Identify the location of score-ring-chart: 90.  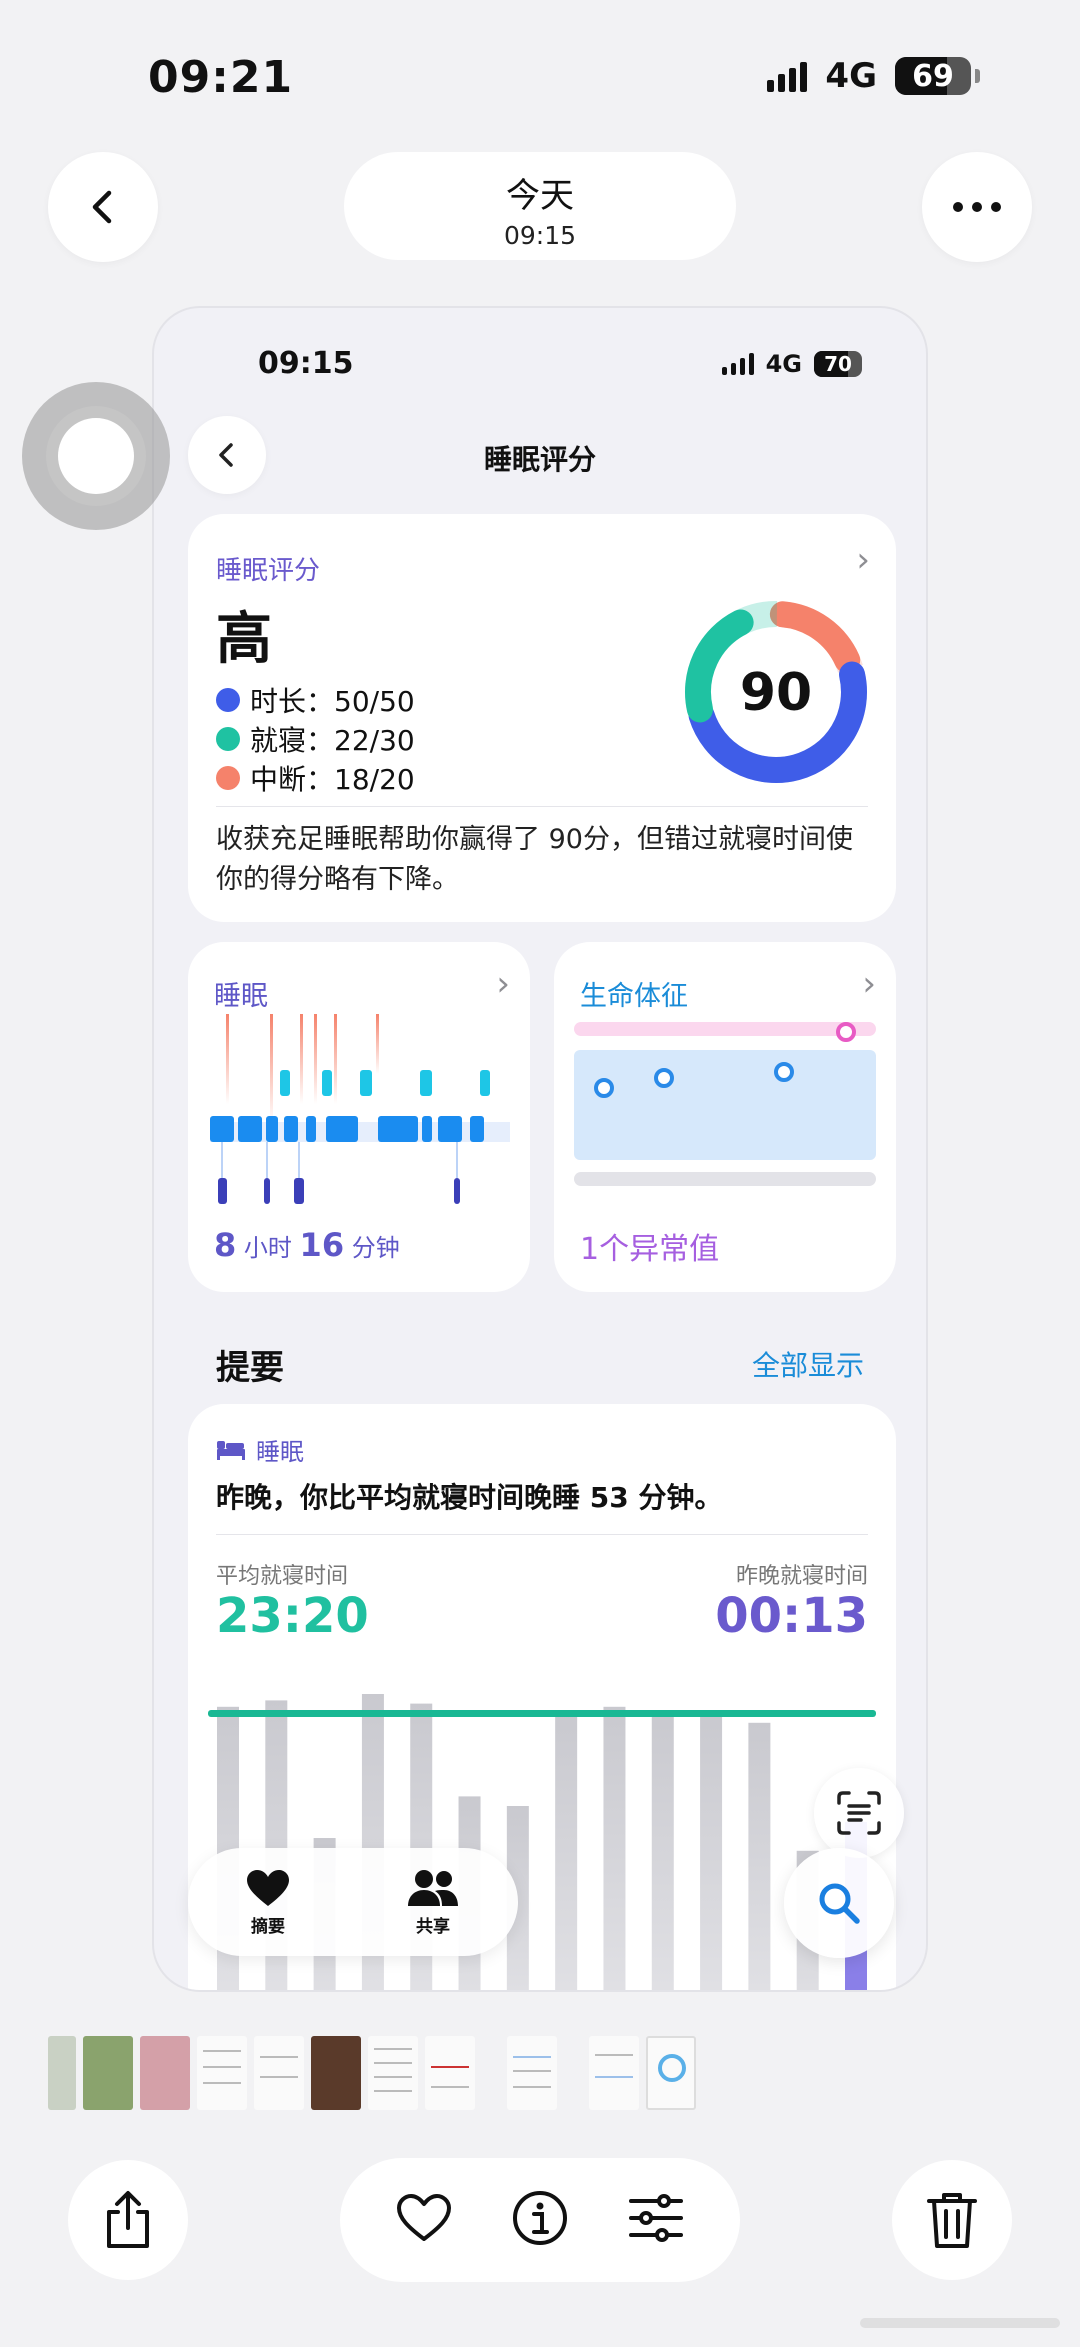
(776, 692).